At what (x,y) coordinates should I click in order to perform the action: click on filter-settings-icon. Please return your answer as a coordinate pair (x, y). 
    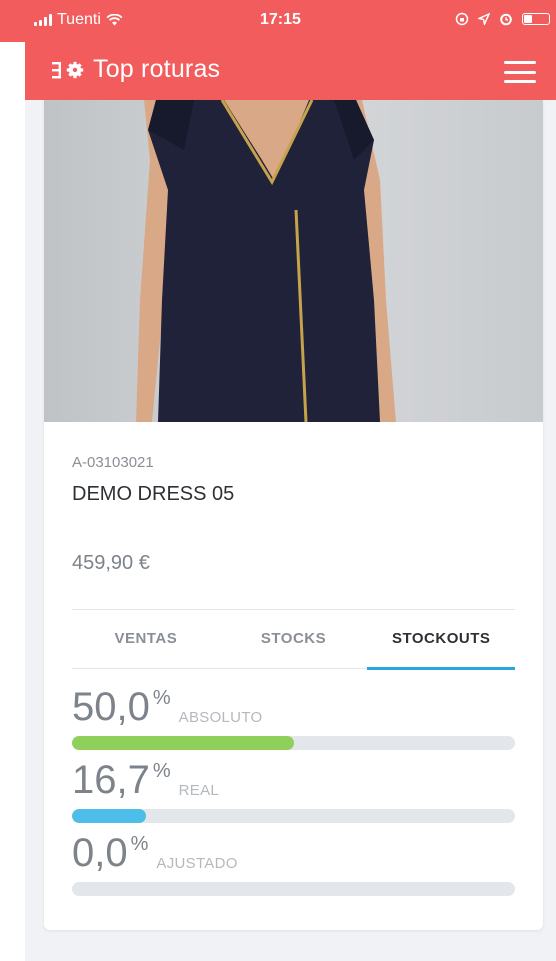
    Looking at the image, I should click on (69, 72).